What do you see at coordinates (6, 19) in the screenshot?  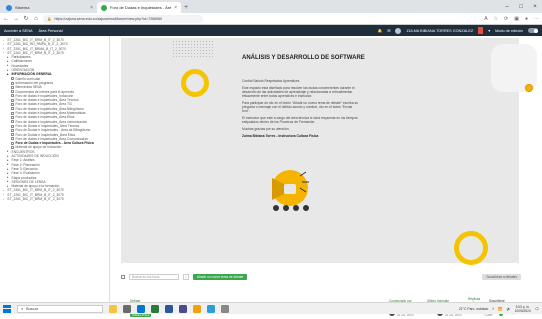 I see `back-icon: ←` at bounding box center [6, 19].